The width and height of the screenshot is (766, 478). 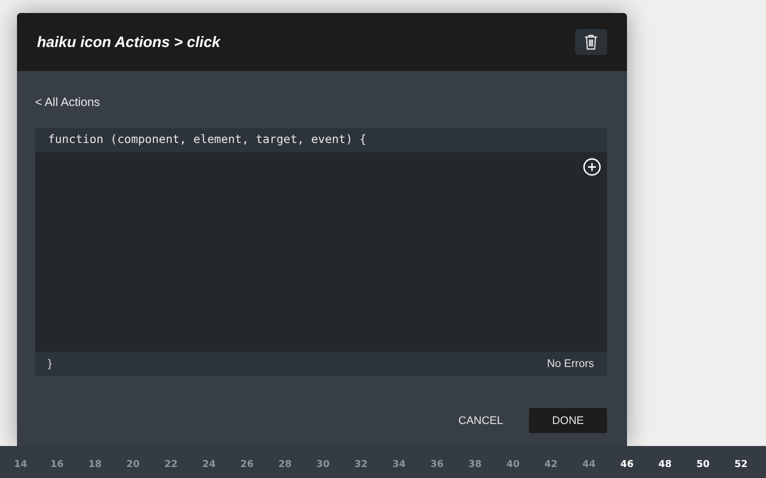 I want to click on frame-number: 38, so click(x=475, y=464).